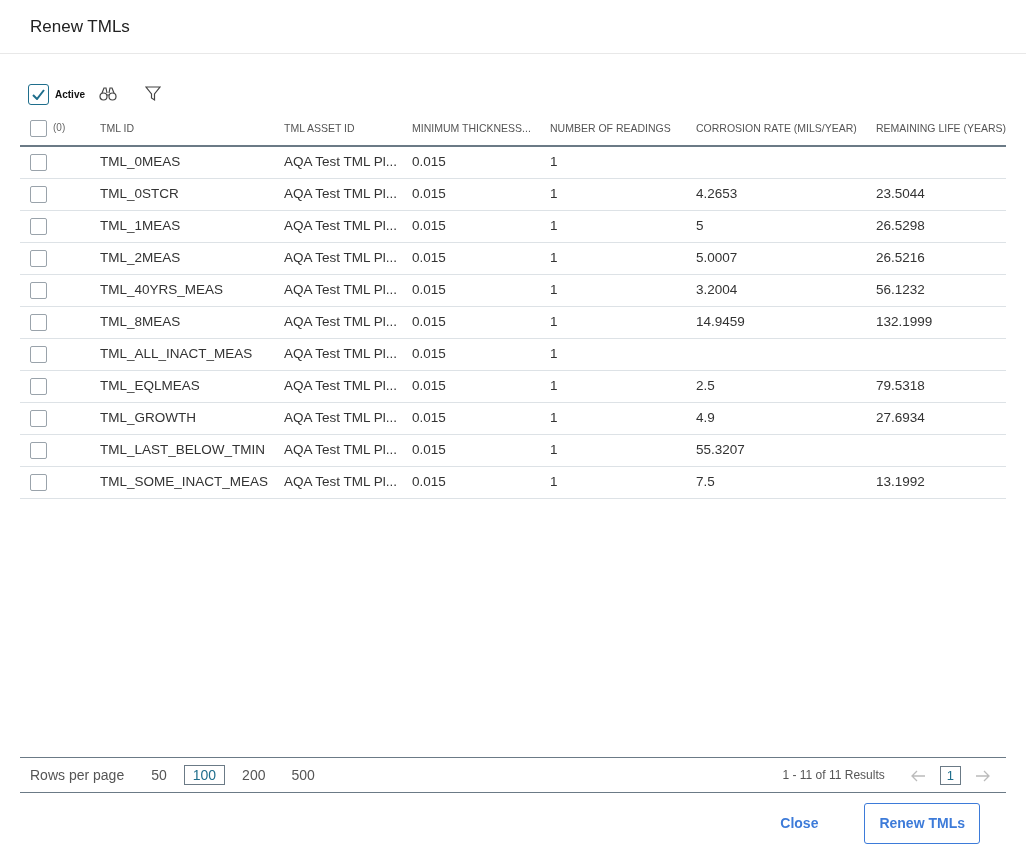 Image resolution: width=1026 pixels, height=858 pixels. I want to click on table-cell: 56.1232, so click(900, 289).